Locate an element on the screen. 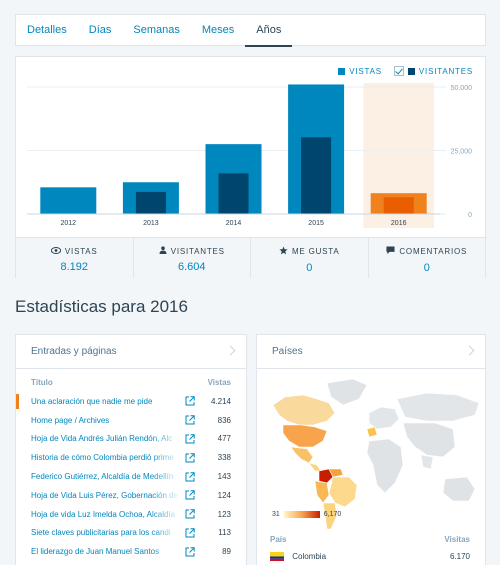 The image size is (500, 565). summary-tab-comentarios: COMENTARIOS 0 is located at coordinates (427, 258).